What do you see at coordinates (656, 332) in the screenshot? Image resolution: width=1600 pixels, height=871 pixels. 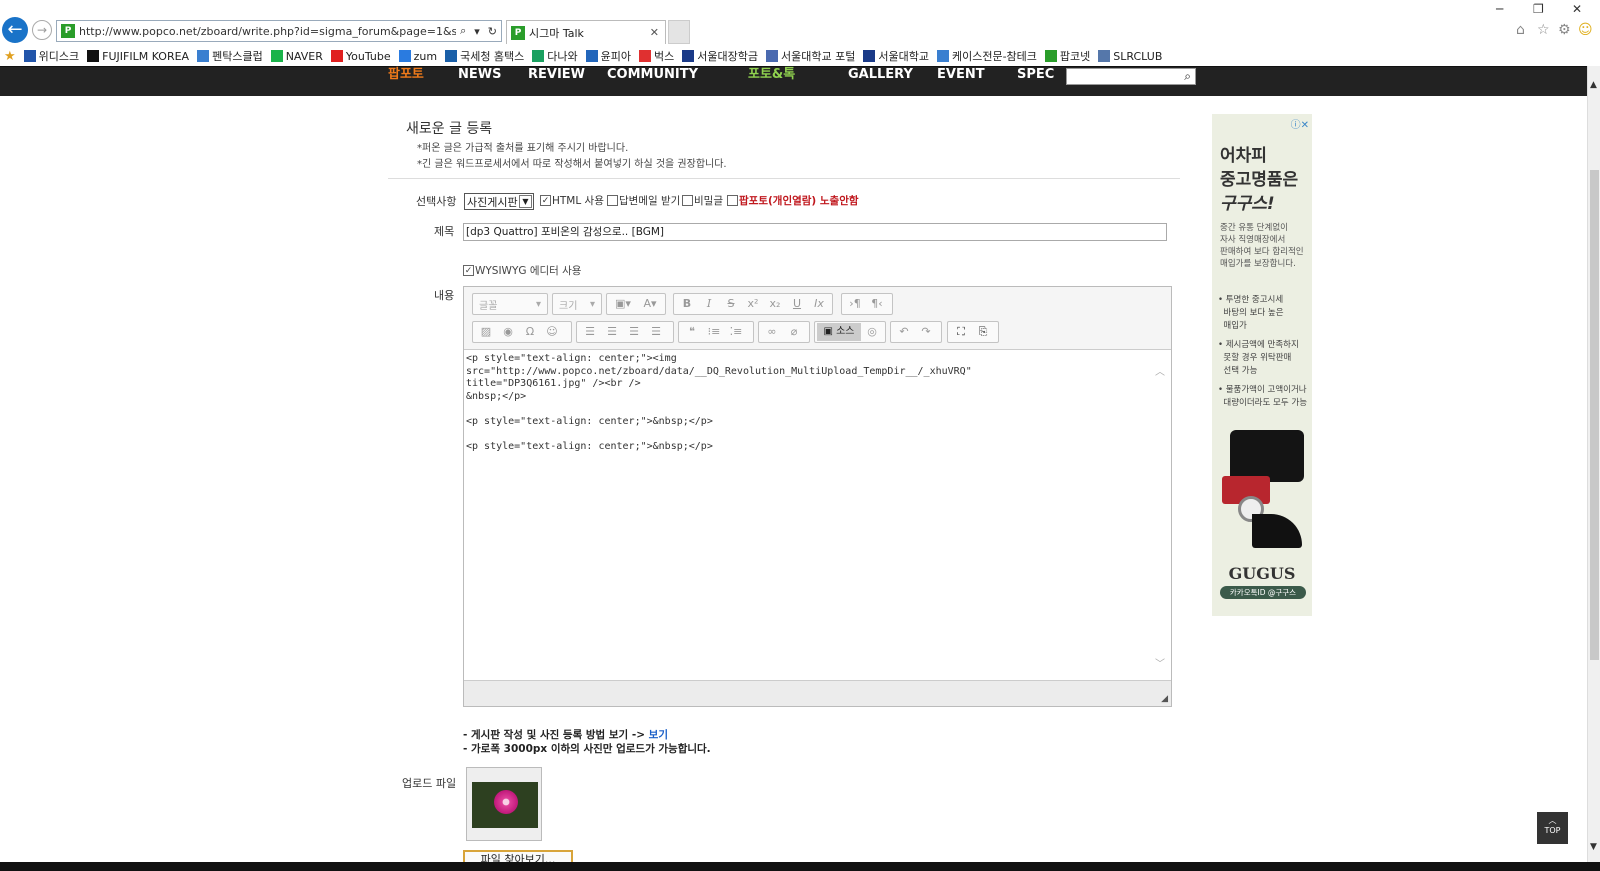 I see `align-justify-icon: ☰` at bounding box center [656, 332].